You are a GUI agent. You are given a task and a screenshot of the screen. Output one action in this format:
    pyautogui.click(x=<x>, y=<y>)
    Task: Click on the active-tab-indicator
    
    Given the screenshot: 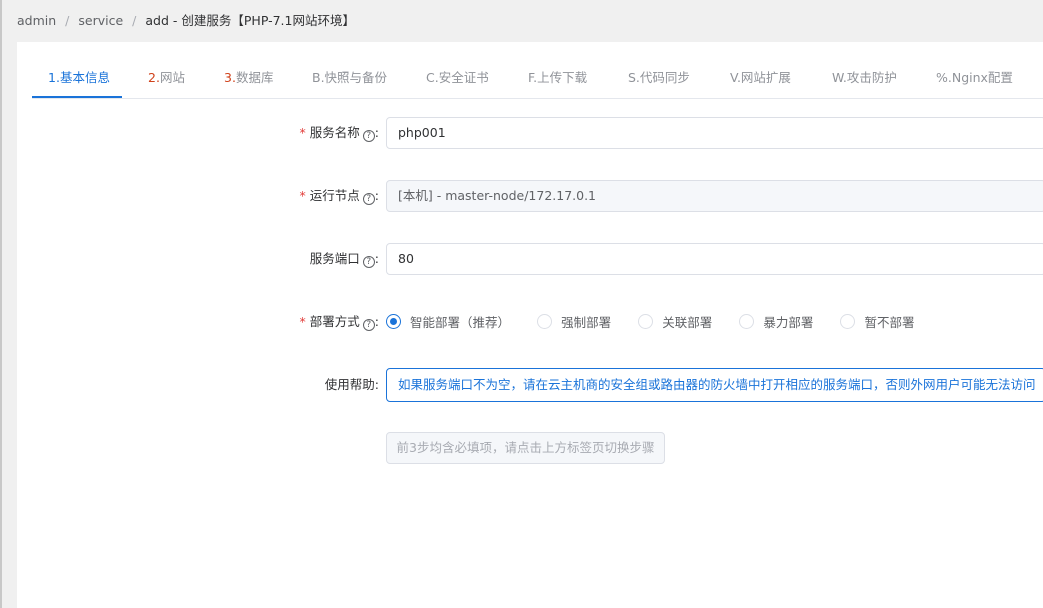 What is the action you would take?
    pyautogui.click(x=77, y=97)
    